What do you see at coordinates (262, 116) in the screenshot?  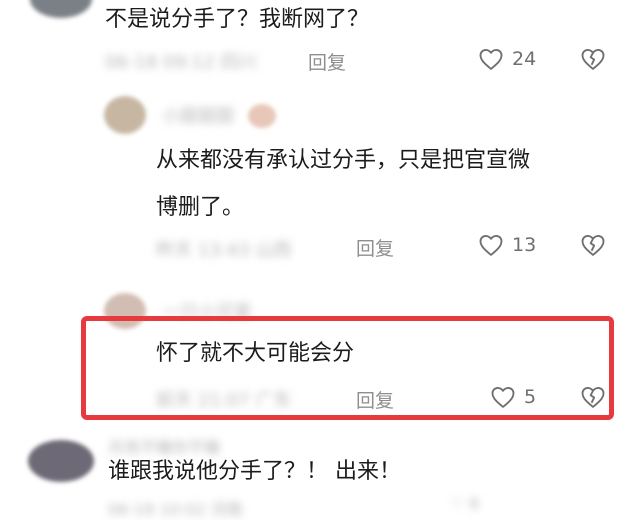 I see `badge-icon` at bounding box center [262, 116].